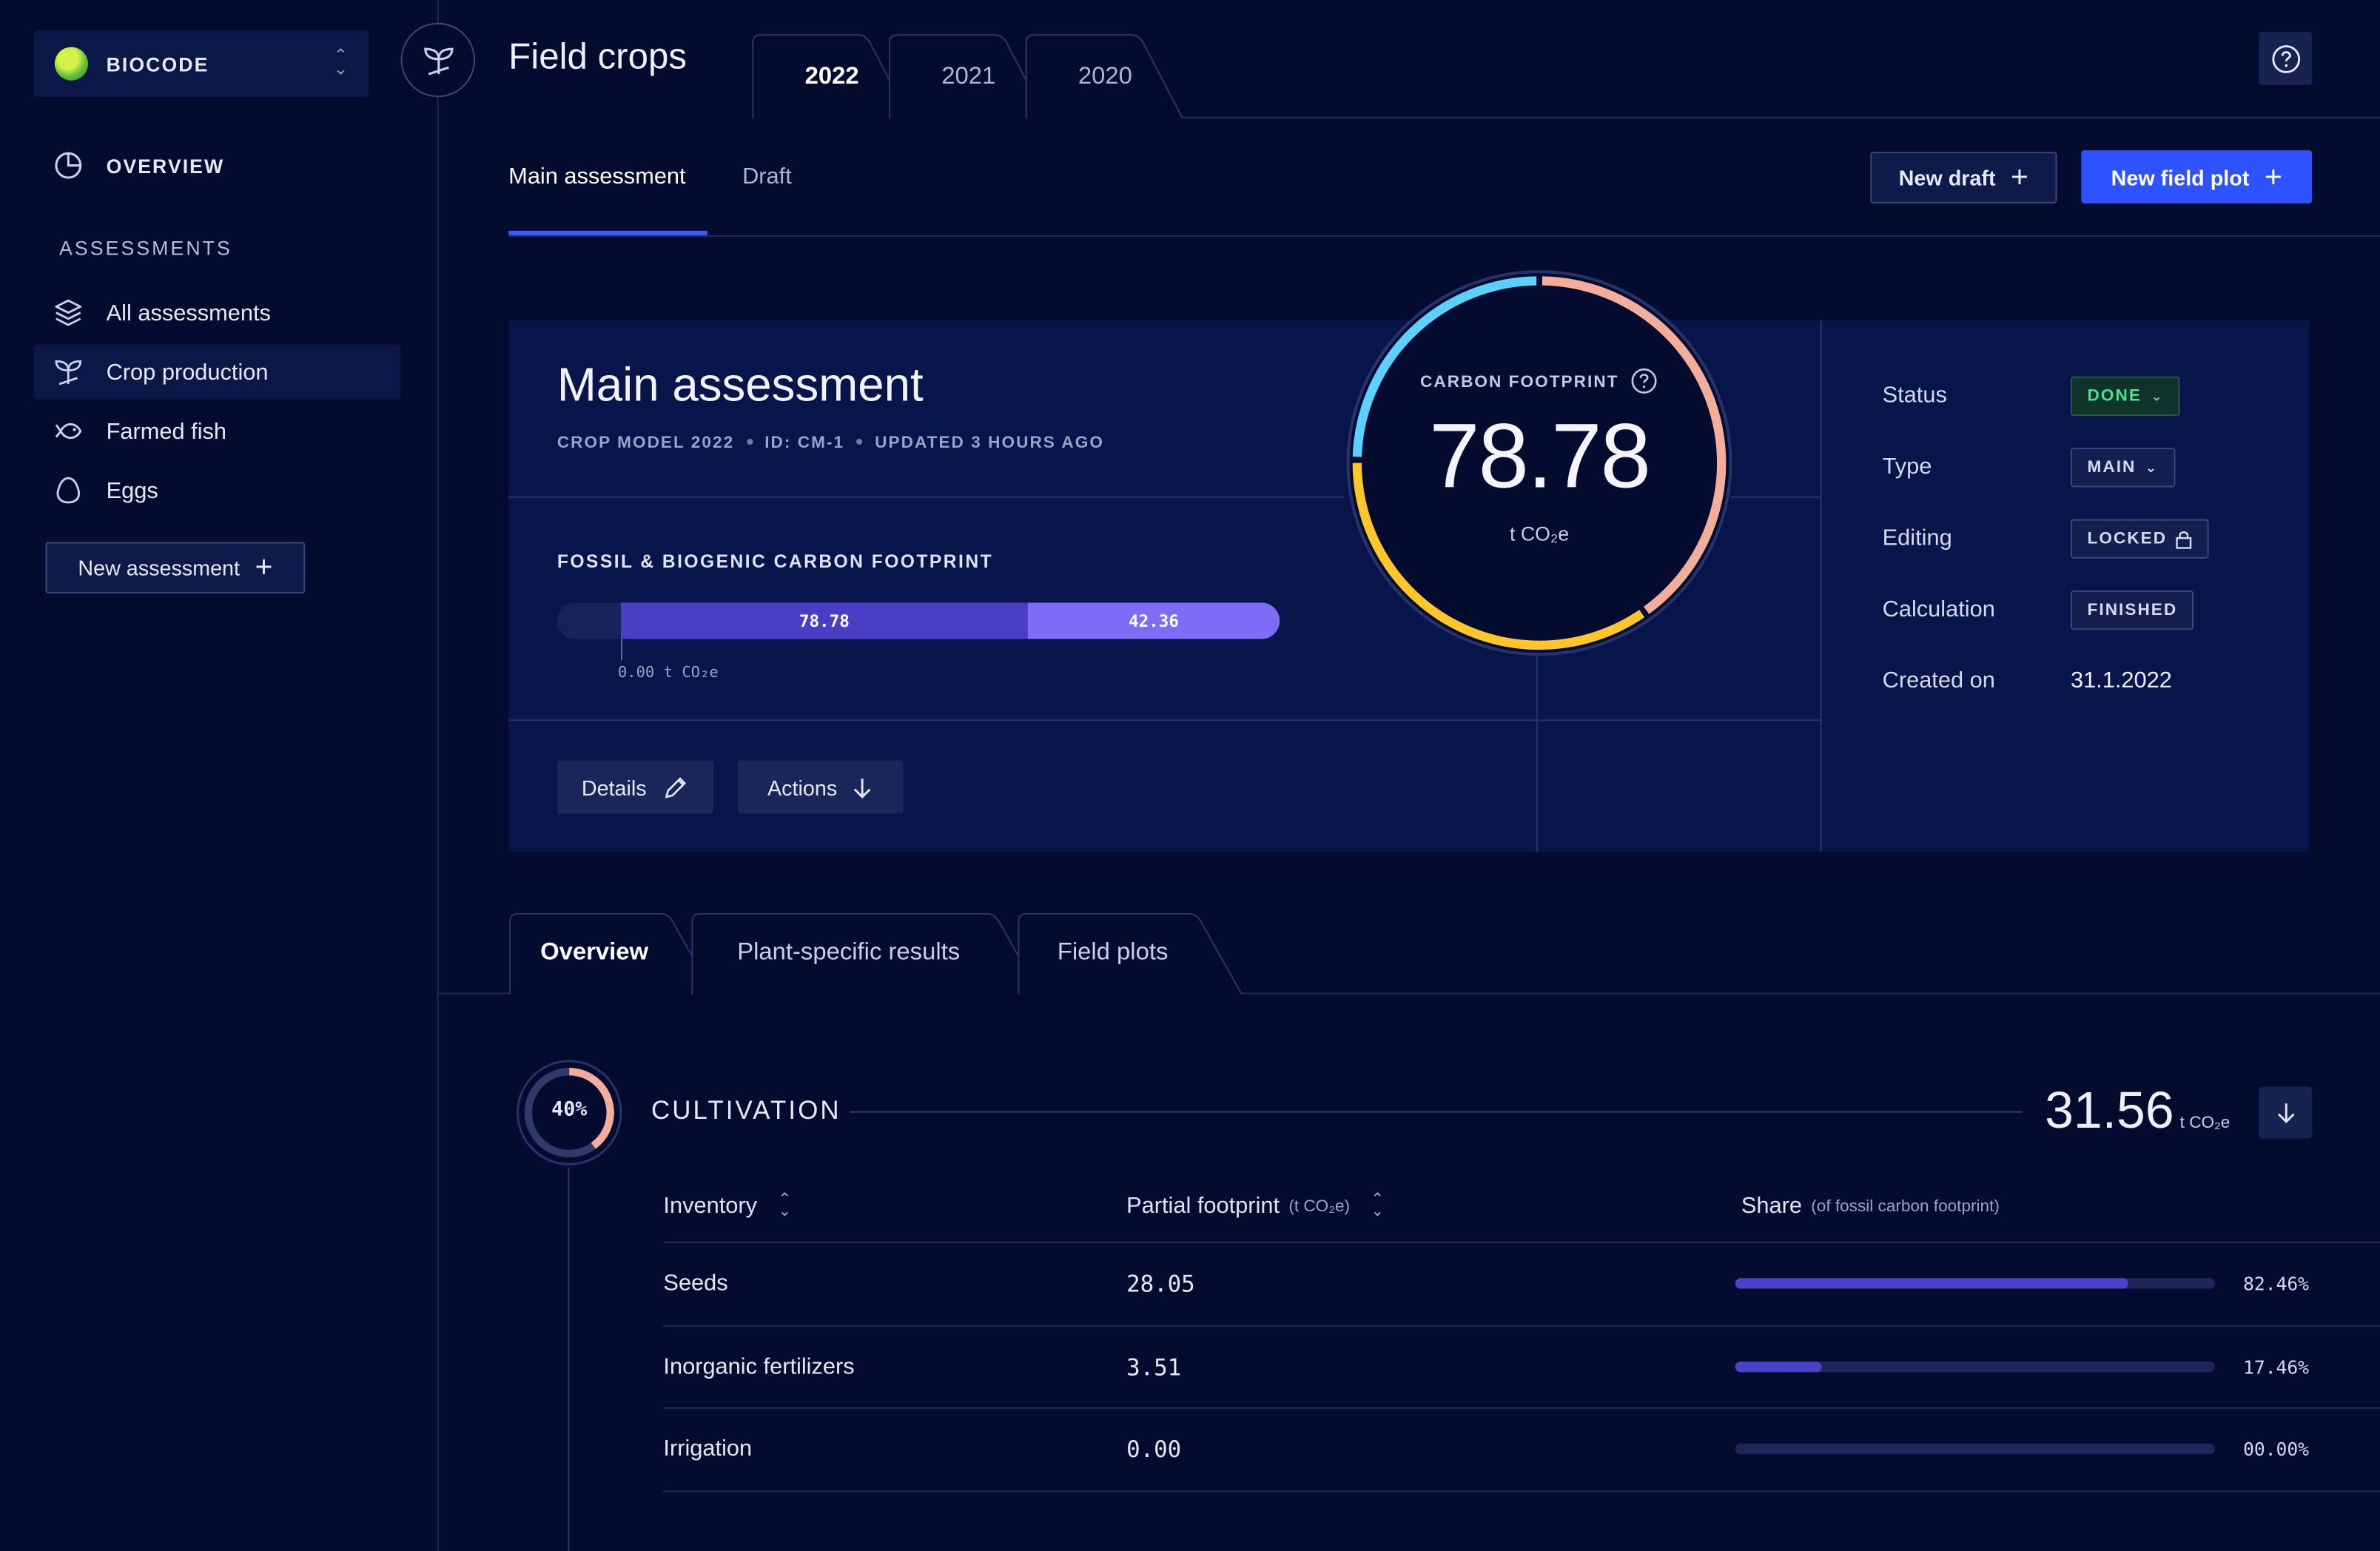 The width and height of the screenshot is (2380, 1551). What do you see at coordinates (69, 372) in the screenshot?
I see `sprout-icon` at bounding box center [69, 372].